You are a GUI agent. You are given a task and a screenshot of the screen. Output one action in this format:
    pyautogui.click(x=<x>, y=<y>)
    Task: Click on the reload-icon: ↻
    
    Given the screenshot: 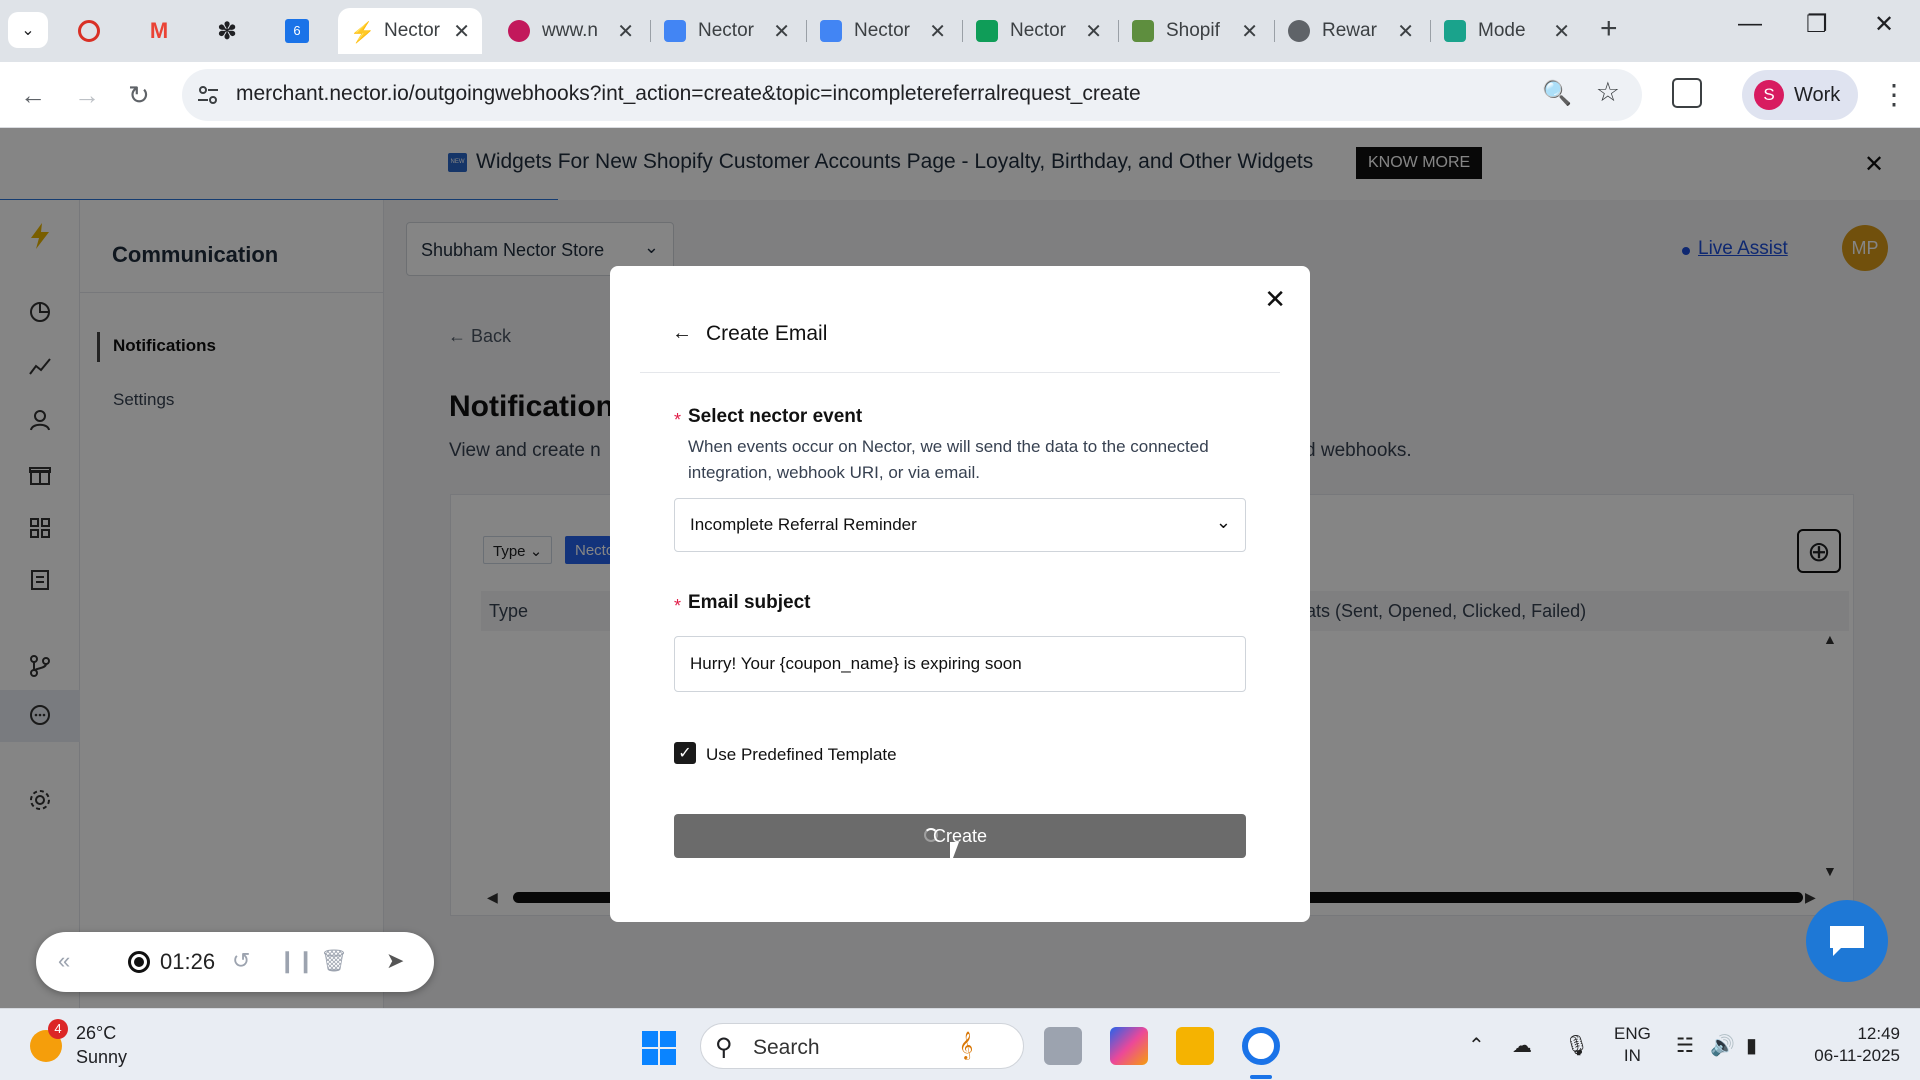 What is the action you would take?
    pyautogui.click(x=139, y=95)
    